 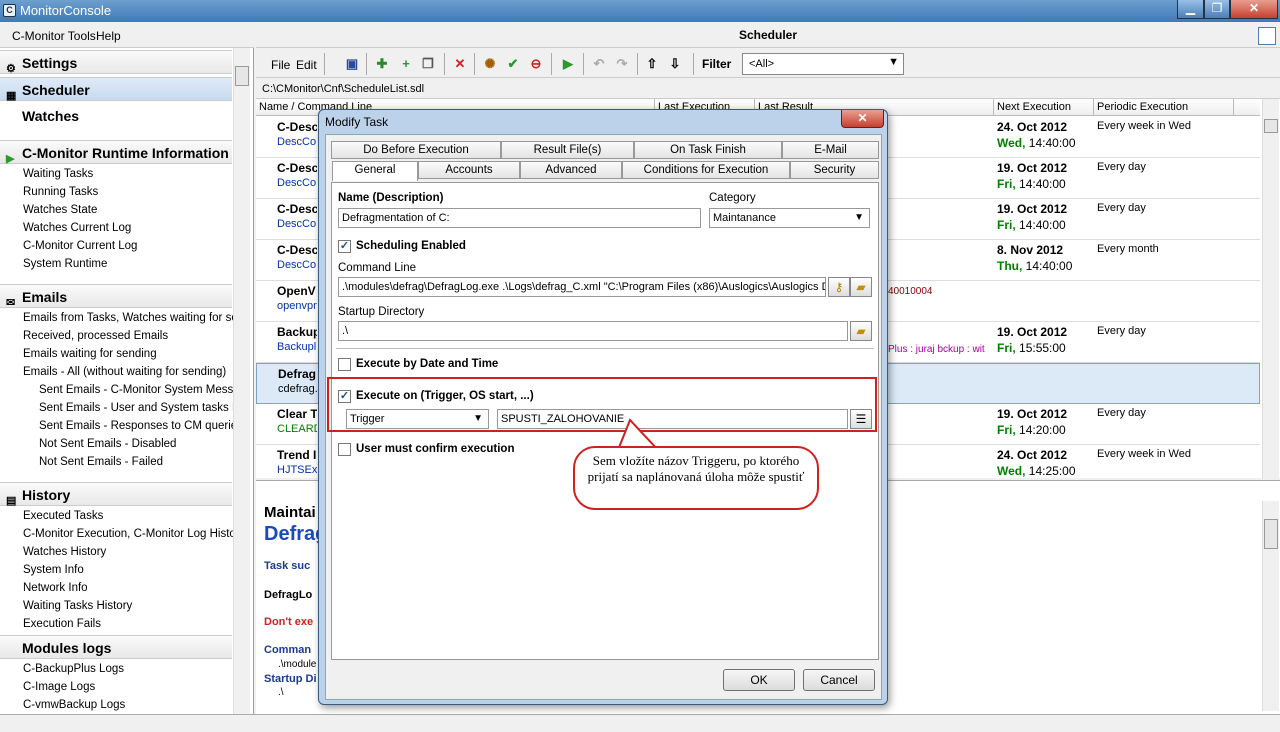 I want to click on tab-email: E-Mail, so click(x=830, y=150).